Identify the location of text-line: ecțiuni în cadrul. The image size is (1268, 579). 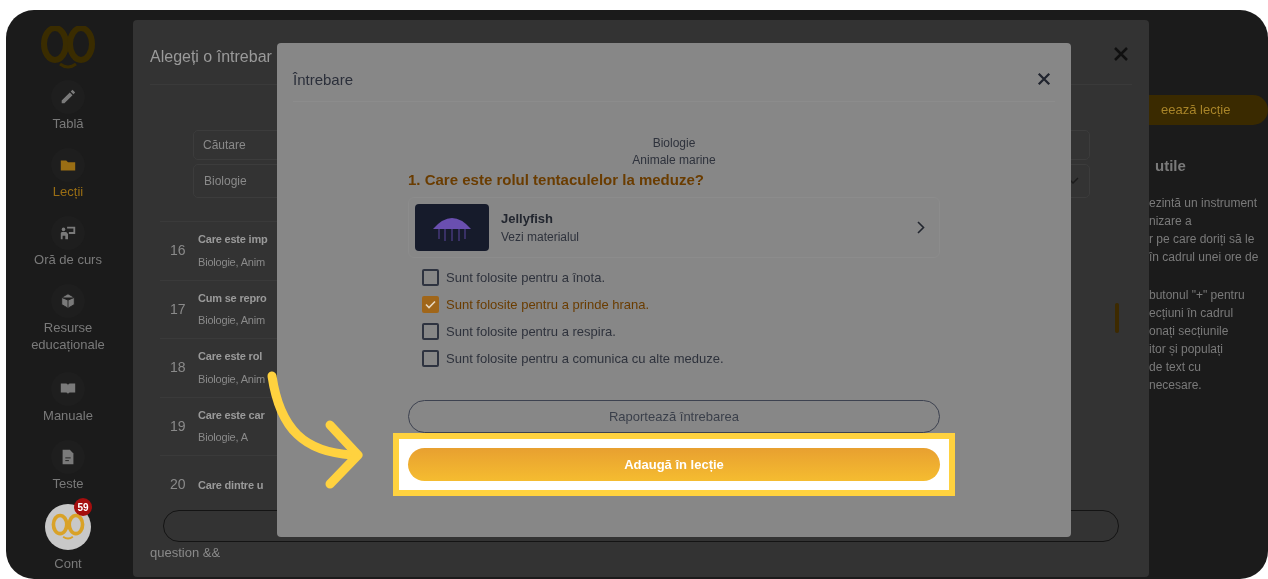
(1192, 313).